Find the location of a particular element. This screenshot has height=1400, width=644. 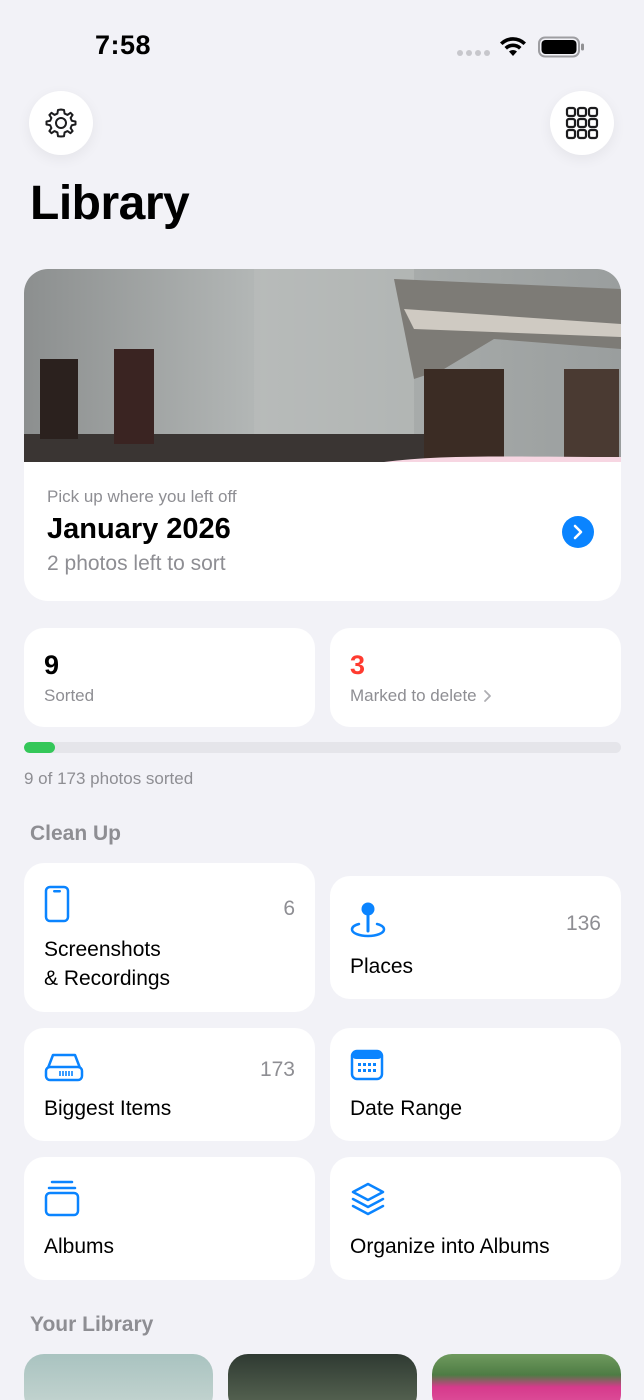

albums-icon is located at coordinates (62, 1198).